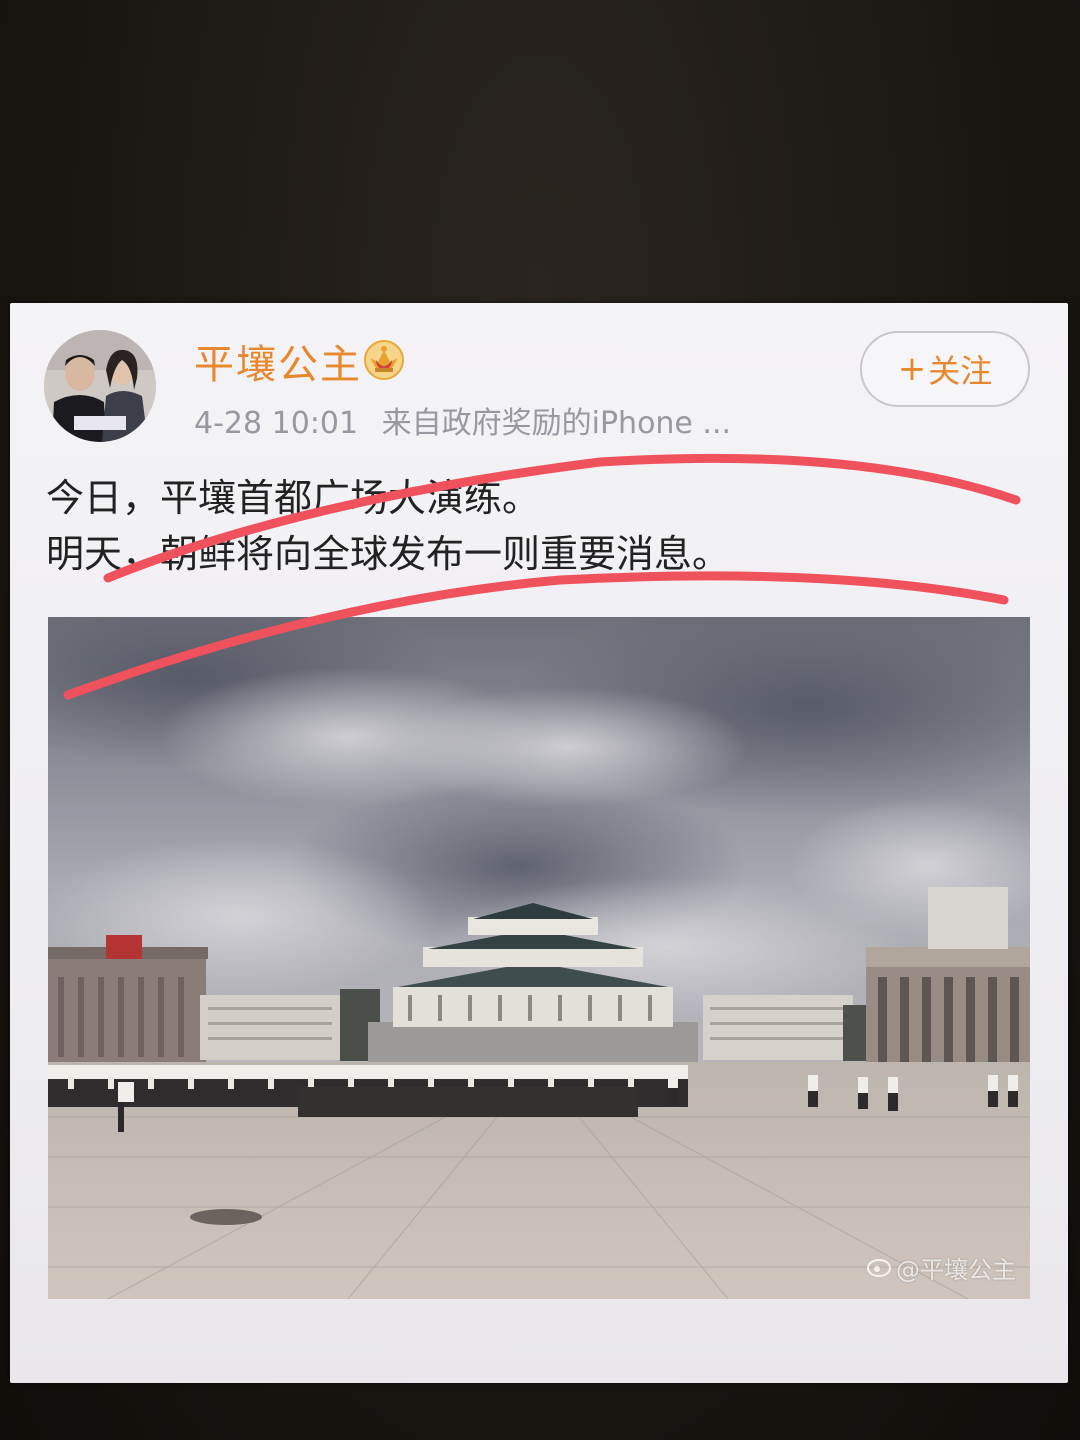  I want to click on weibo-logo-icon, so click(879, 1267).